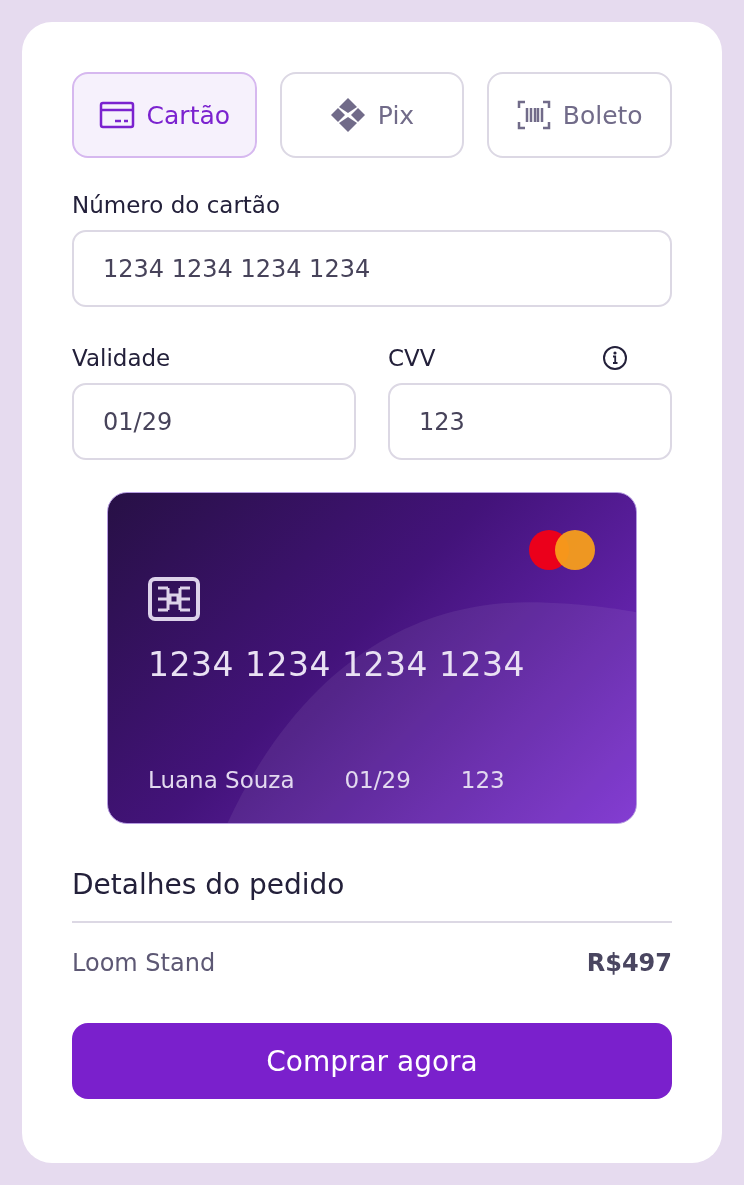  I want to click on payment-method-tab: Cartão, so click(164, 115).